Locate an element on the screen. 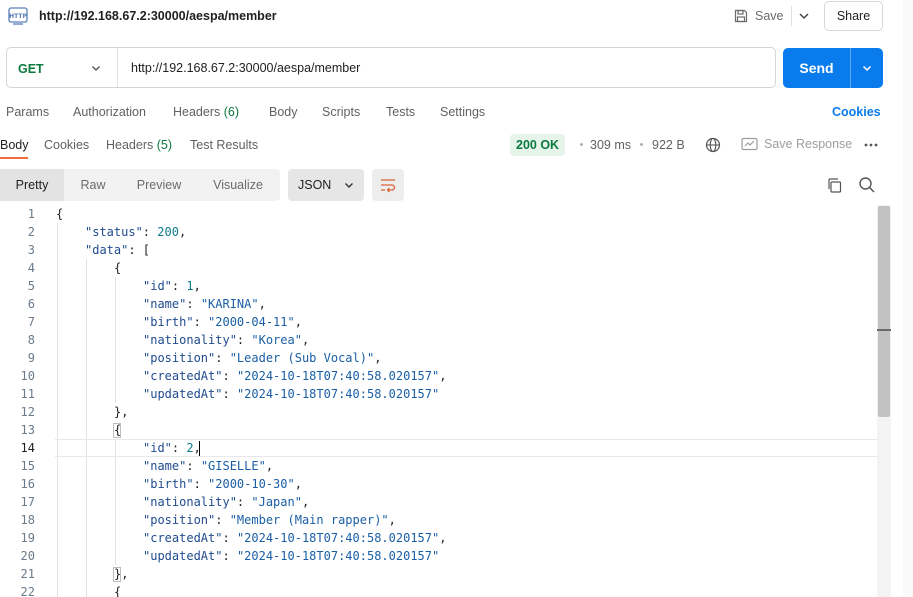 The width and height of the screenshot is (913, 597). response-tab-cookies: Cookies is located at coordinates (66, 145).